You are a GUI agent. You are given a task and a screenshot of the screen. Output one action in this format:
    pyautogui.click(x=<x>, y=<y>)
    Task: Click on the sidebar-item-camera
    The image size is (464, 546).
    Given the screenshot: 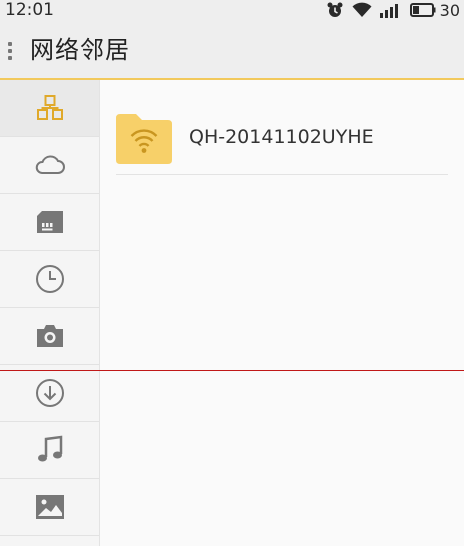 What is the action you would take?
    pyautogui.click(x=49, y=336)
    